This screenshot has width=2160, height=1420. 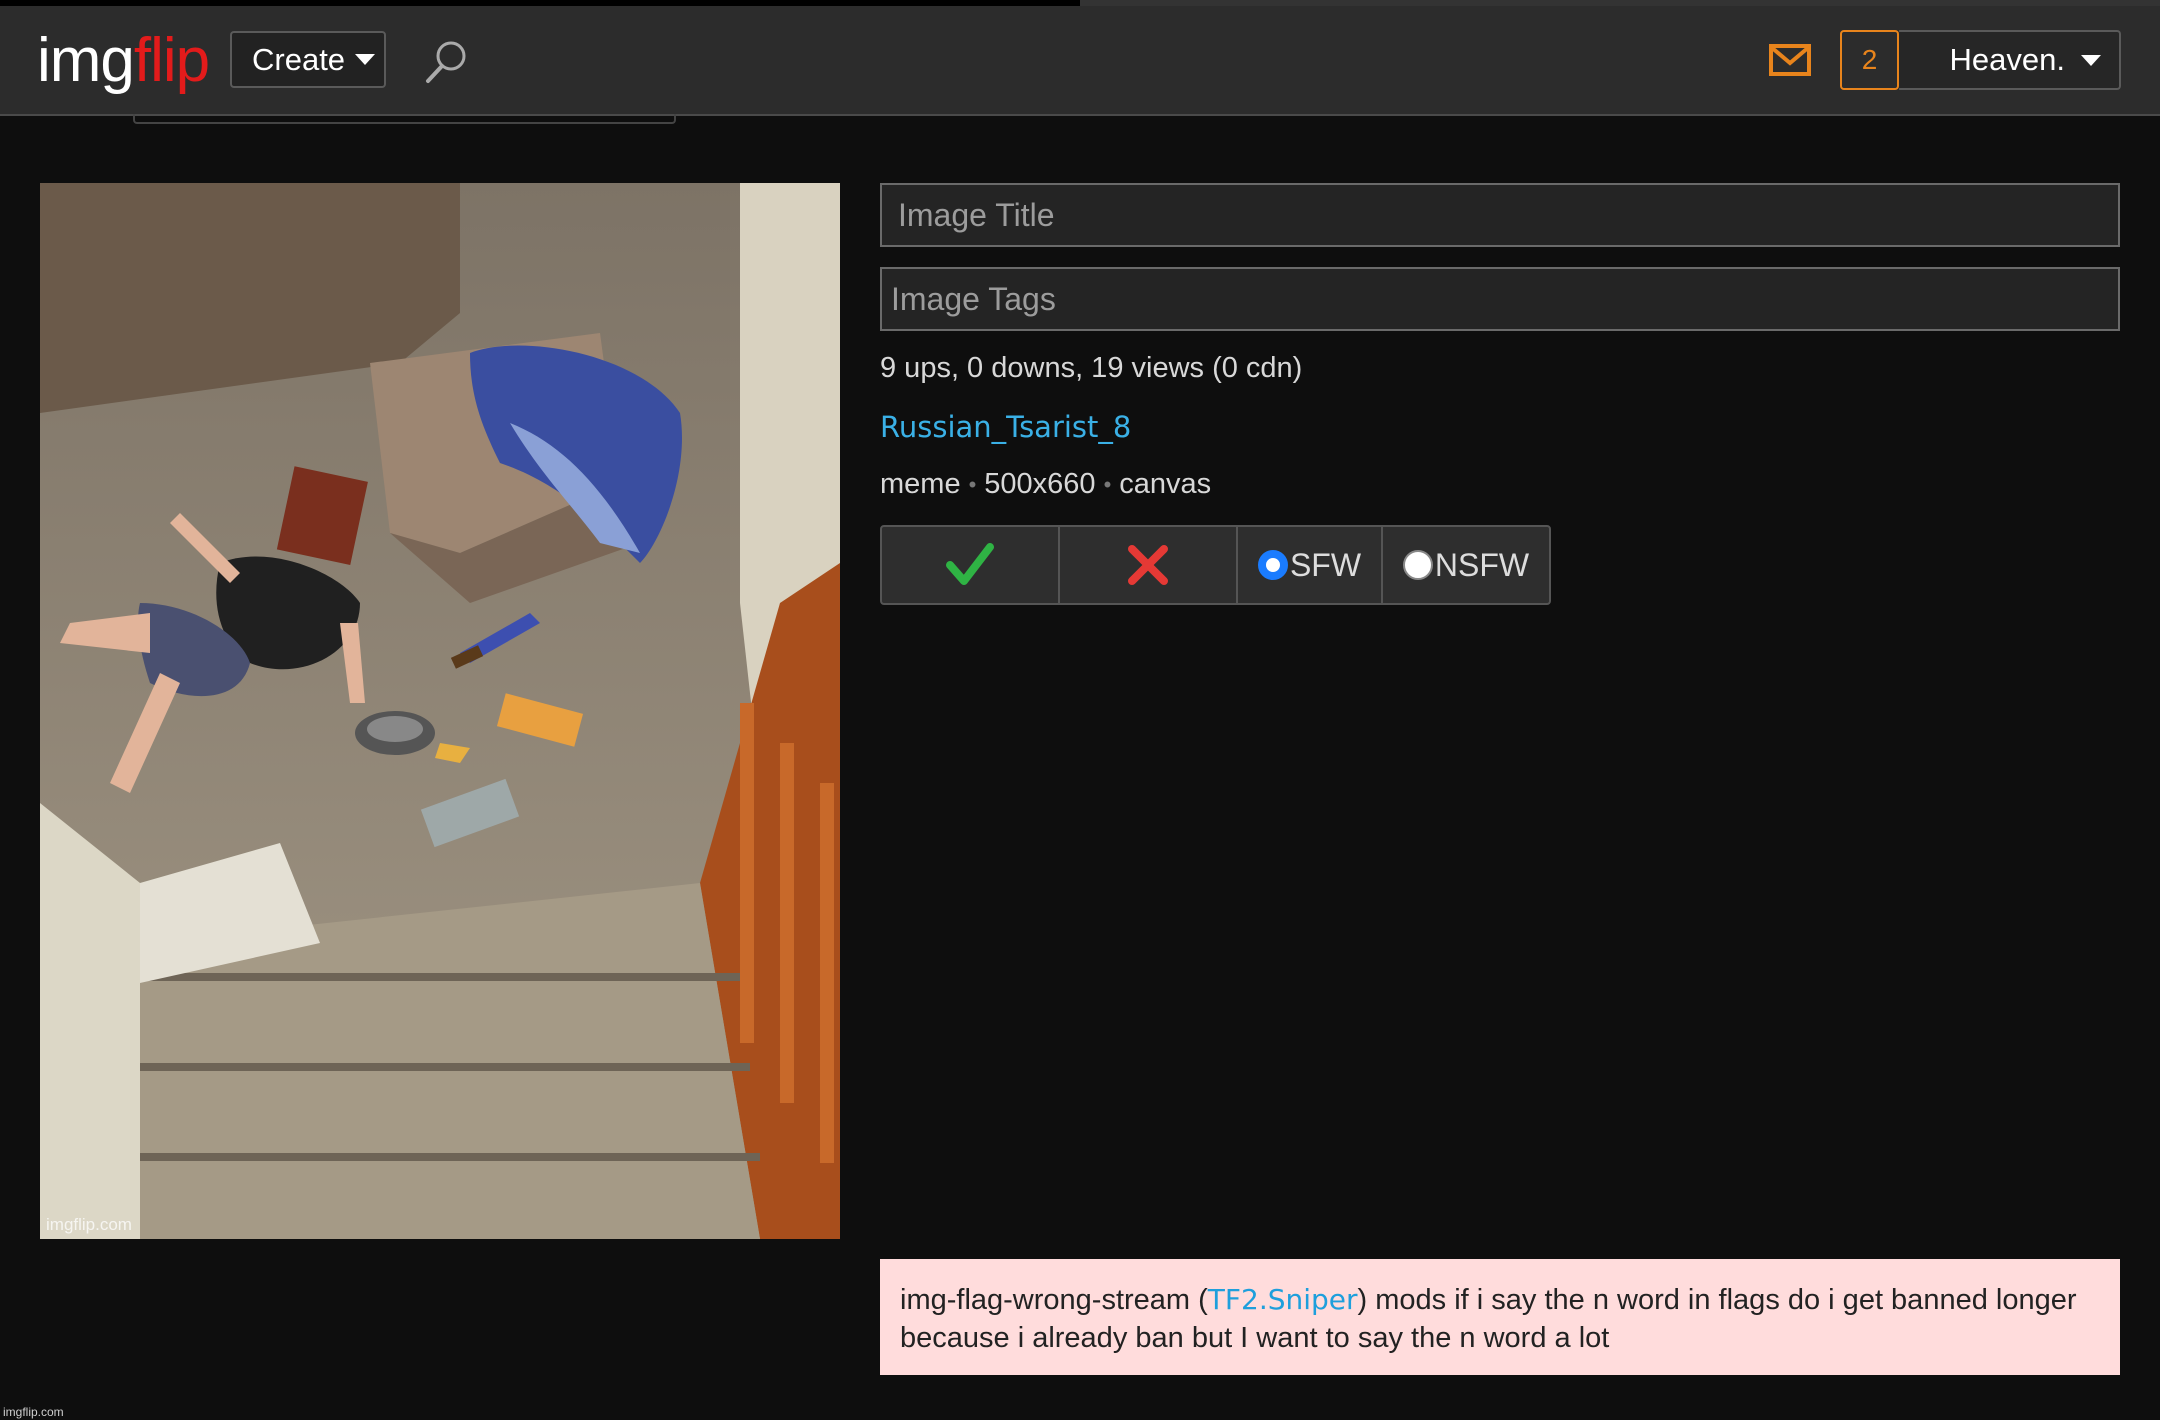 I want to click on sfw-radio-button, so click(x=1272, y=565).